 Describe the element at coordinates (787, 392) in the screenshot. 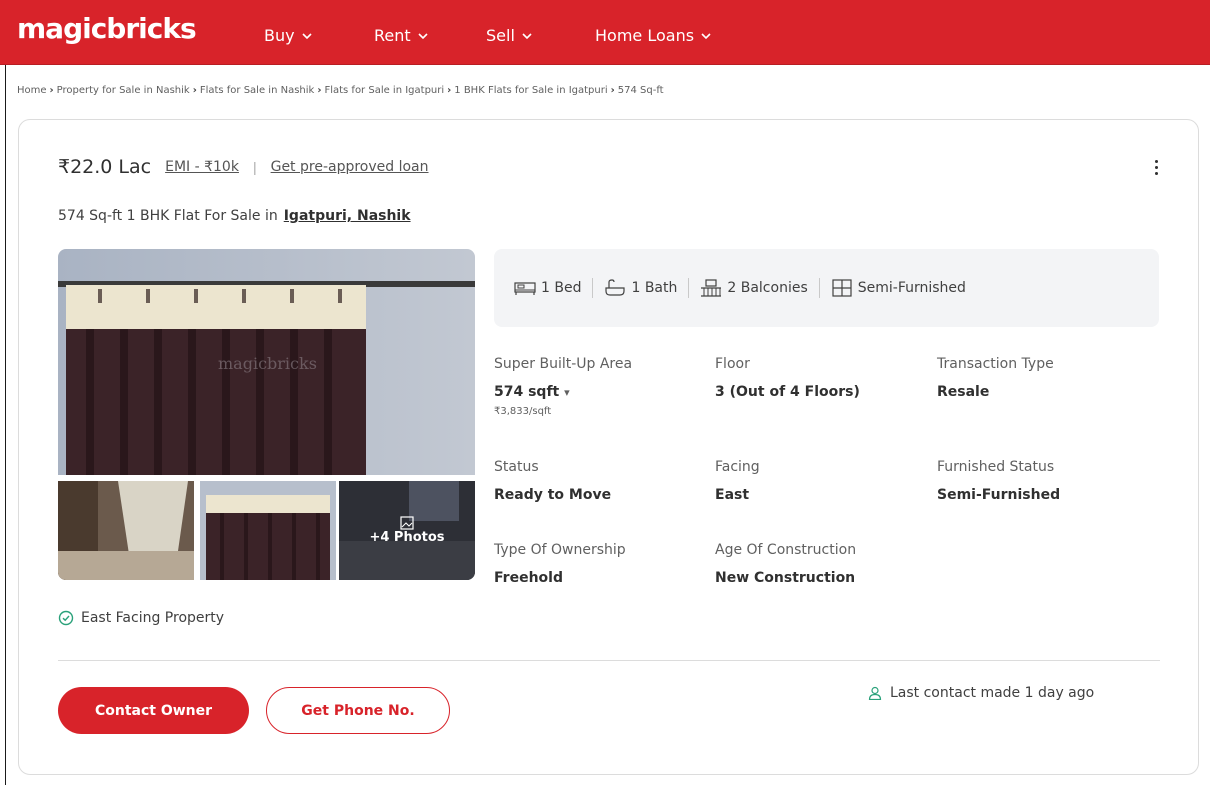

I see `floor-value: 3 (Out of 4 Floors)` at that location.